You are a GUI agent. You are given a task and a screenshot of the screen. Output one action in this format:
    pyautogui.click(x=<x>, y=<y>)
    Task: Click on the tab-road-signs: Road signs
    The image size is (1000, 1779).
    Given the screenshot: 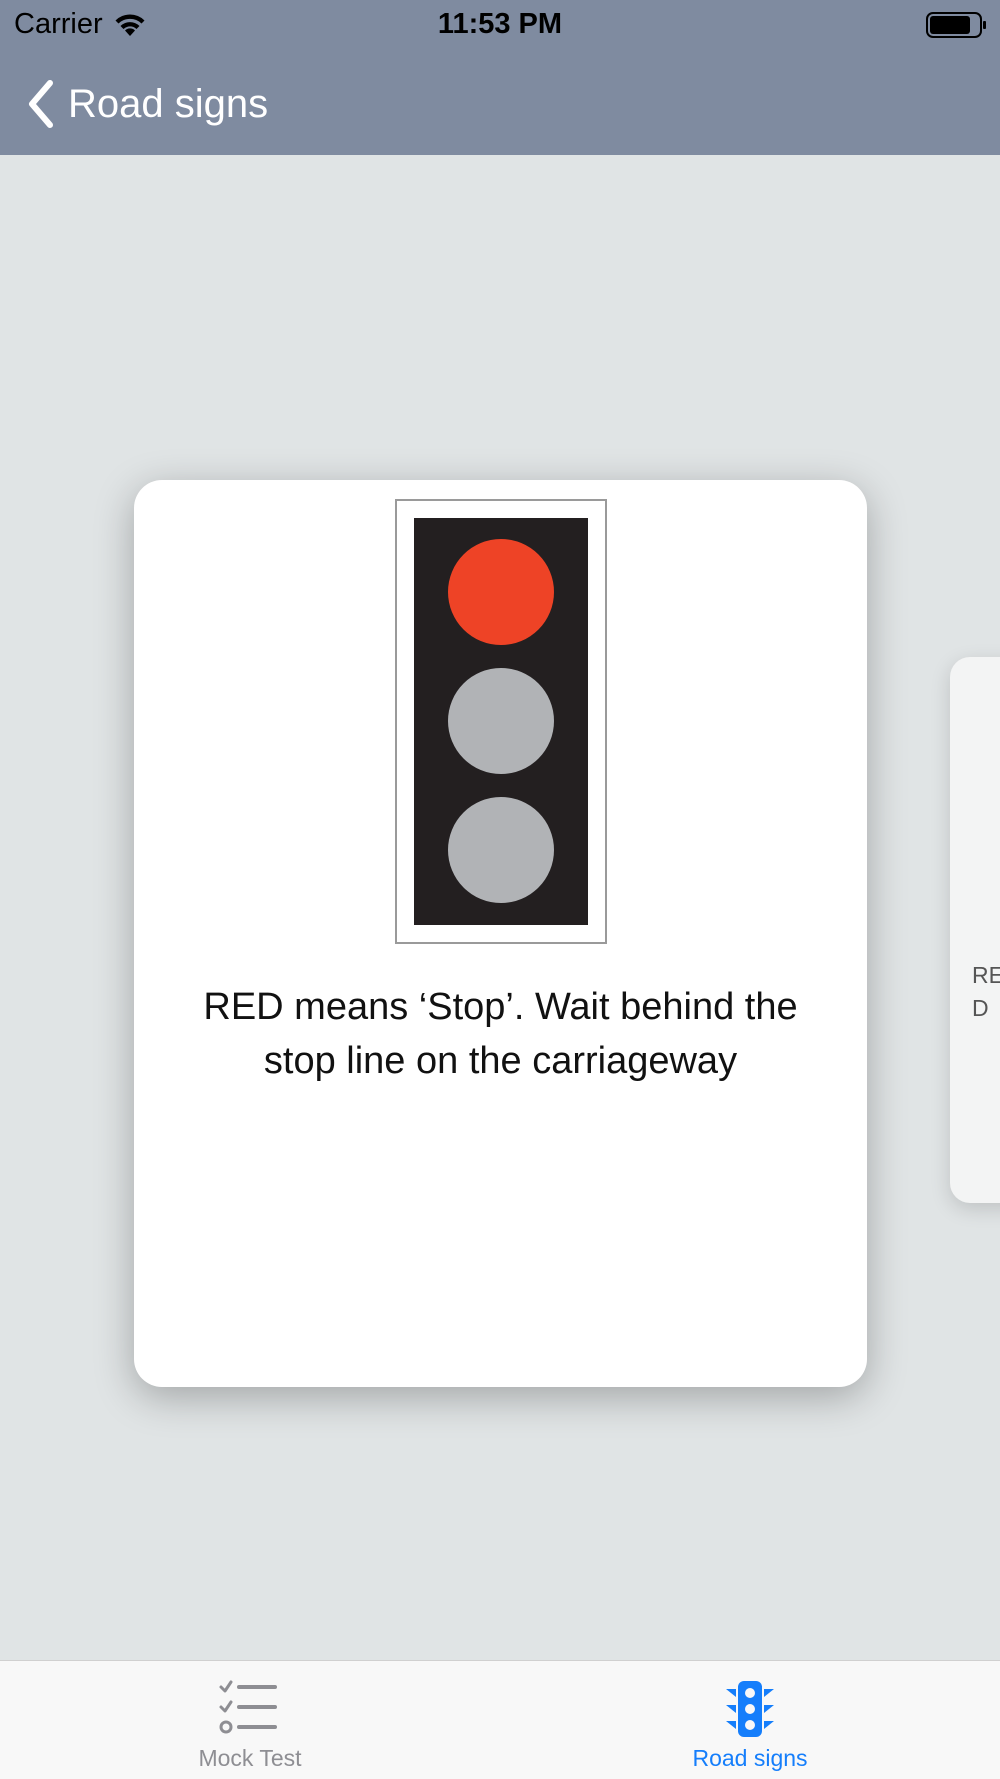 What is the action you would take?
    pyautogui.click(x=750, y=1720)
    